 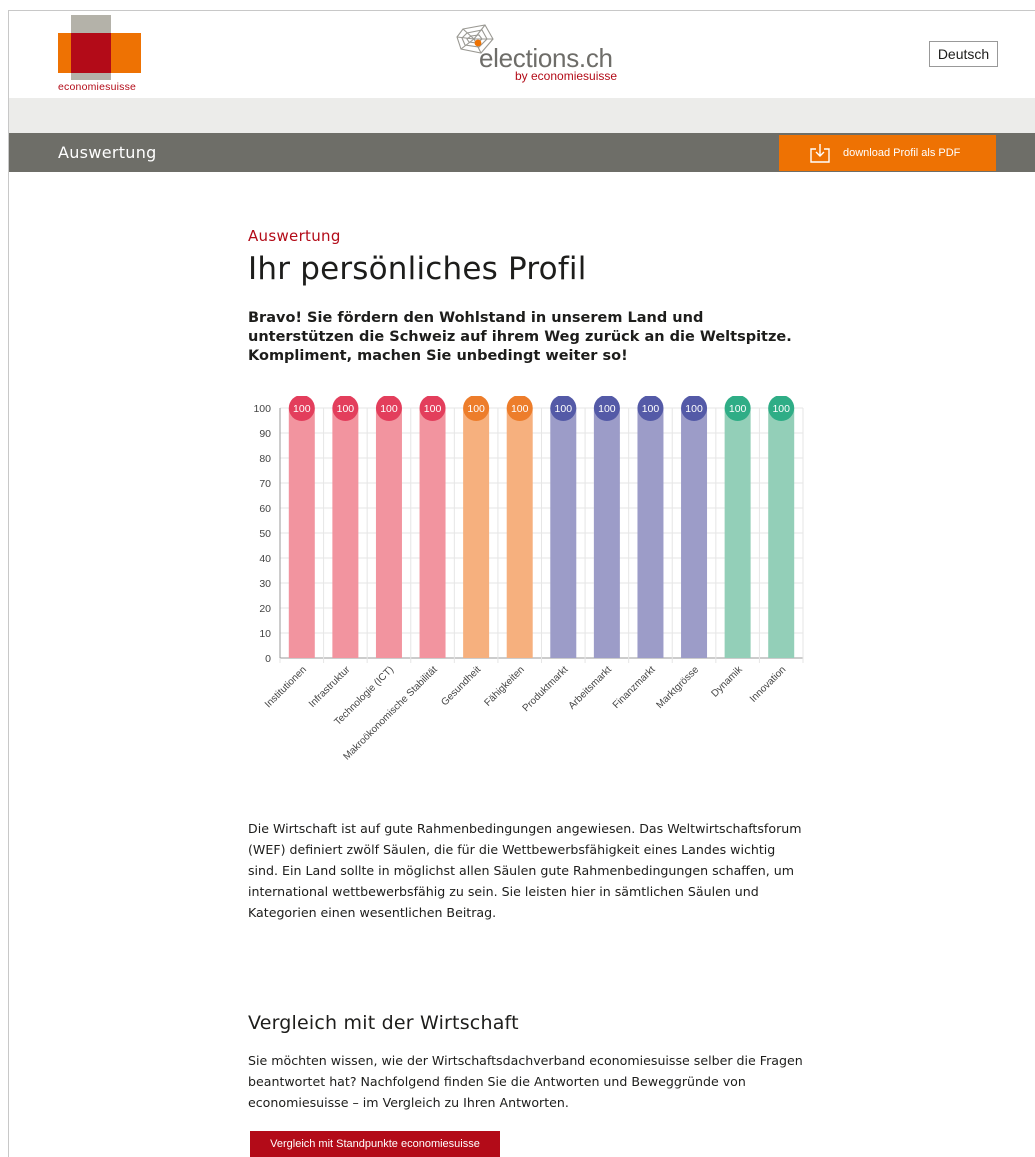 I want to click on category-label: Innovation, so click(x=768, y=684).